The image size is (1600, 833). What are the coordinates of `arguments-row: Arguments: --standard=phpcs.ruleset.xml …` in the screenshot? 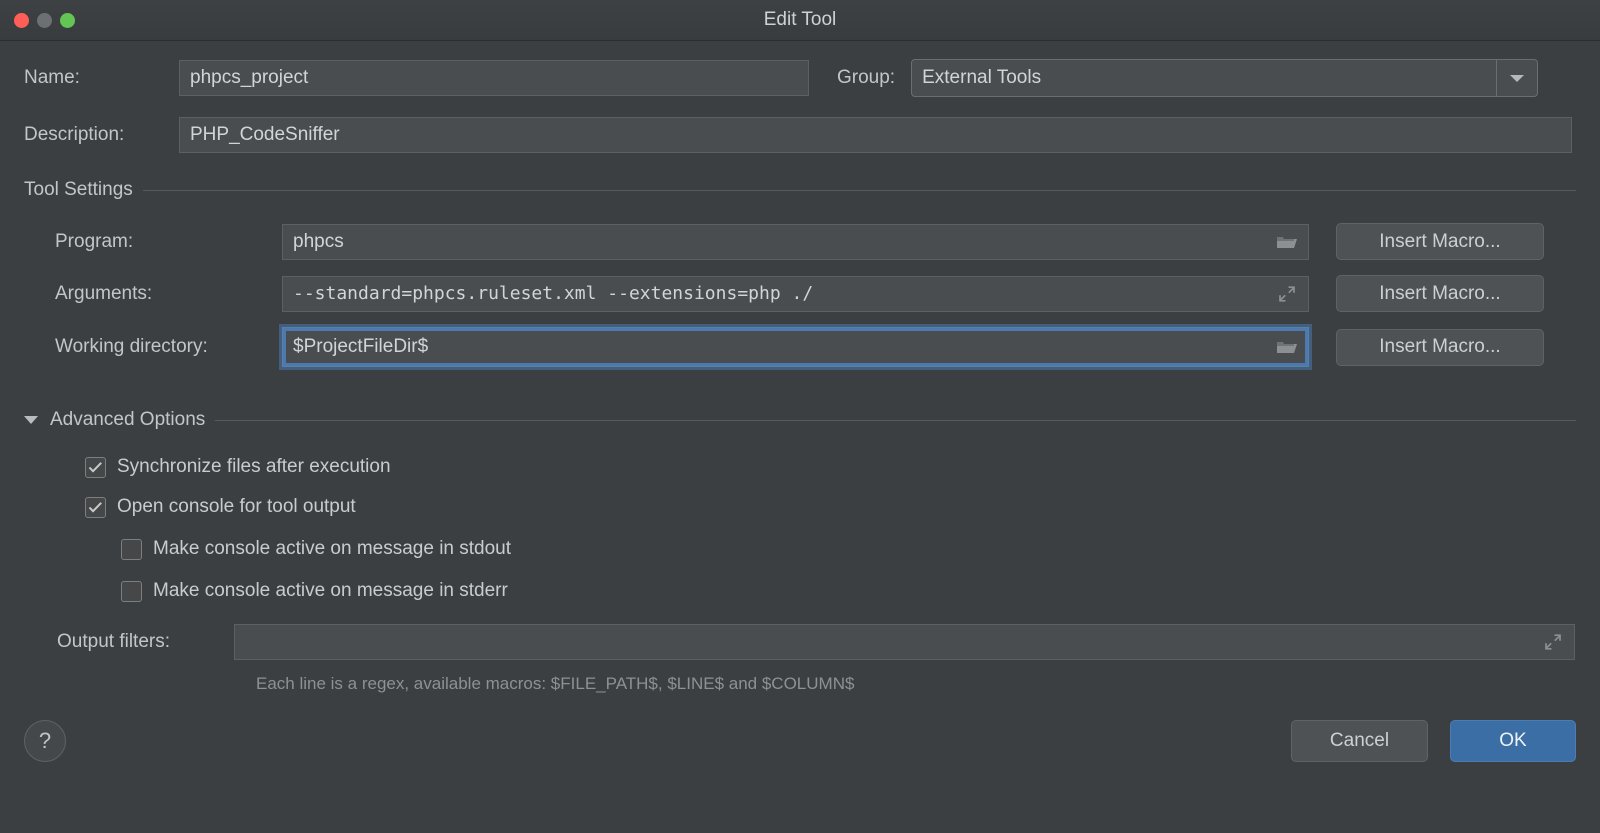 It's located at (800, 293).